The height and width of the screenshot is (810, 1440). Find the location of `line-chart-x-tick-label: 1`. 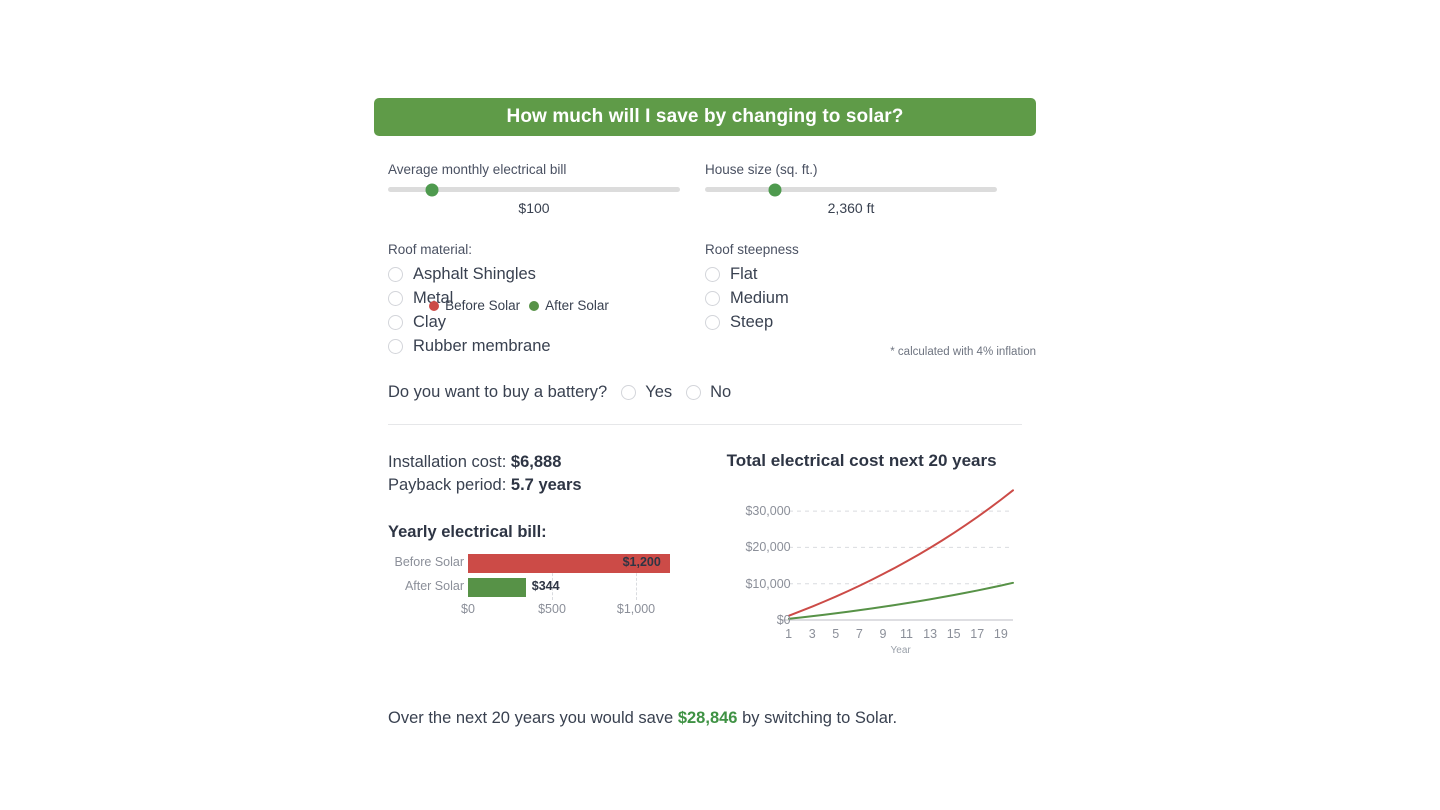

line-chart-x-tick-label: 1 is located at coordinates (789, 634).